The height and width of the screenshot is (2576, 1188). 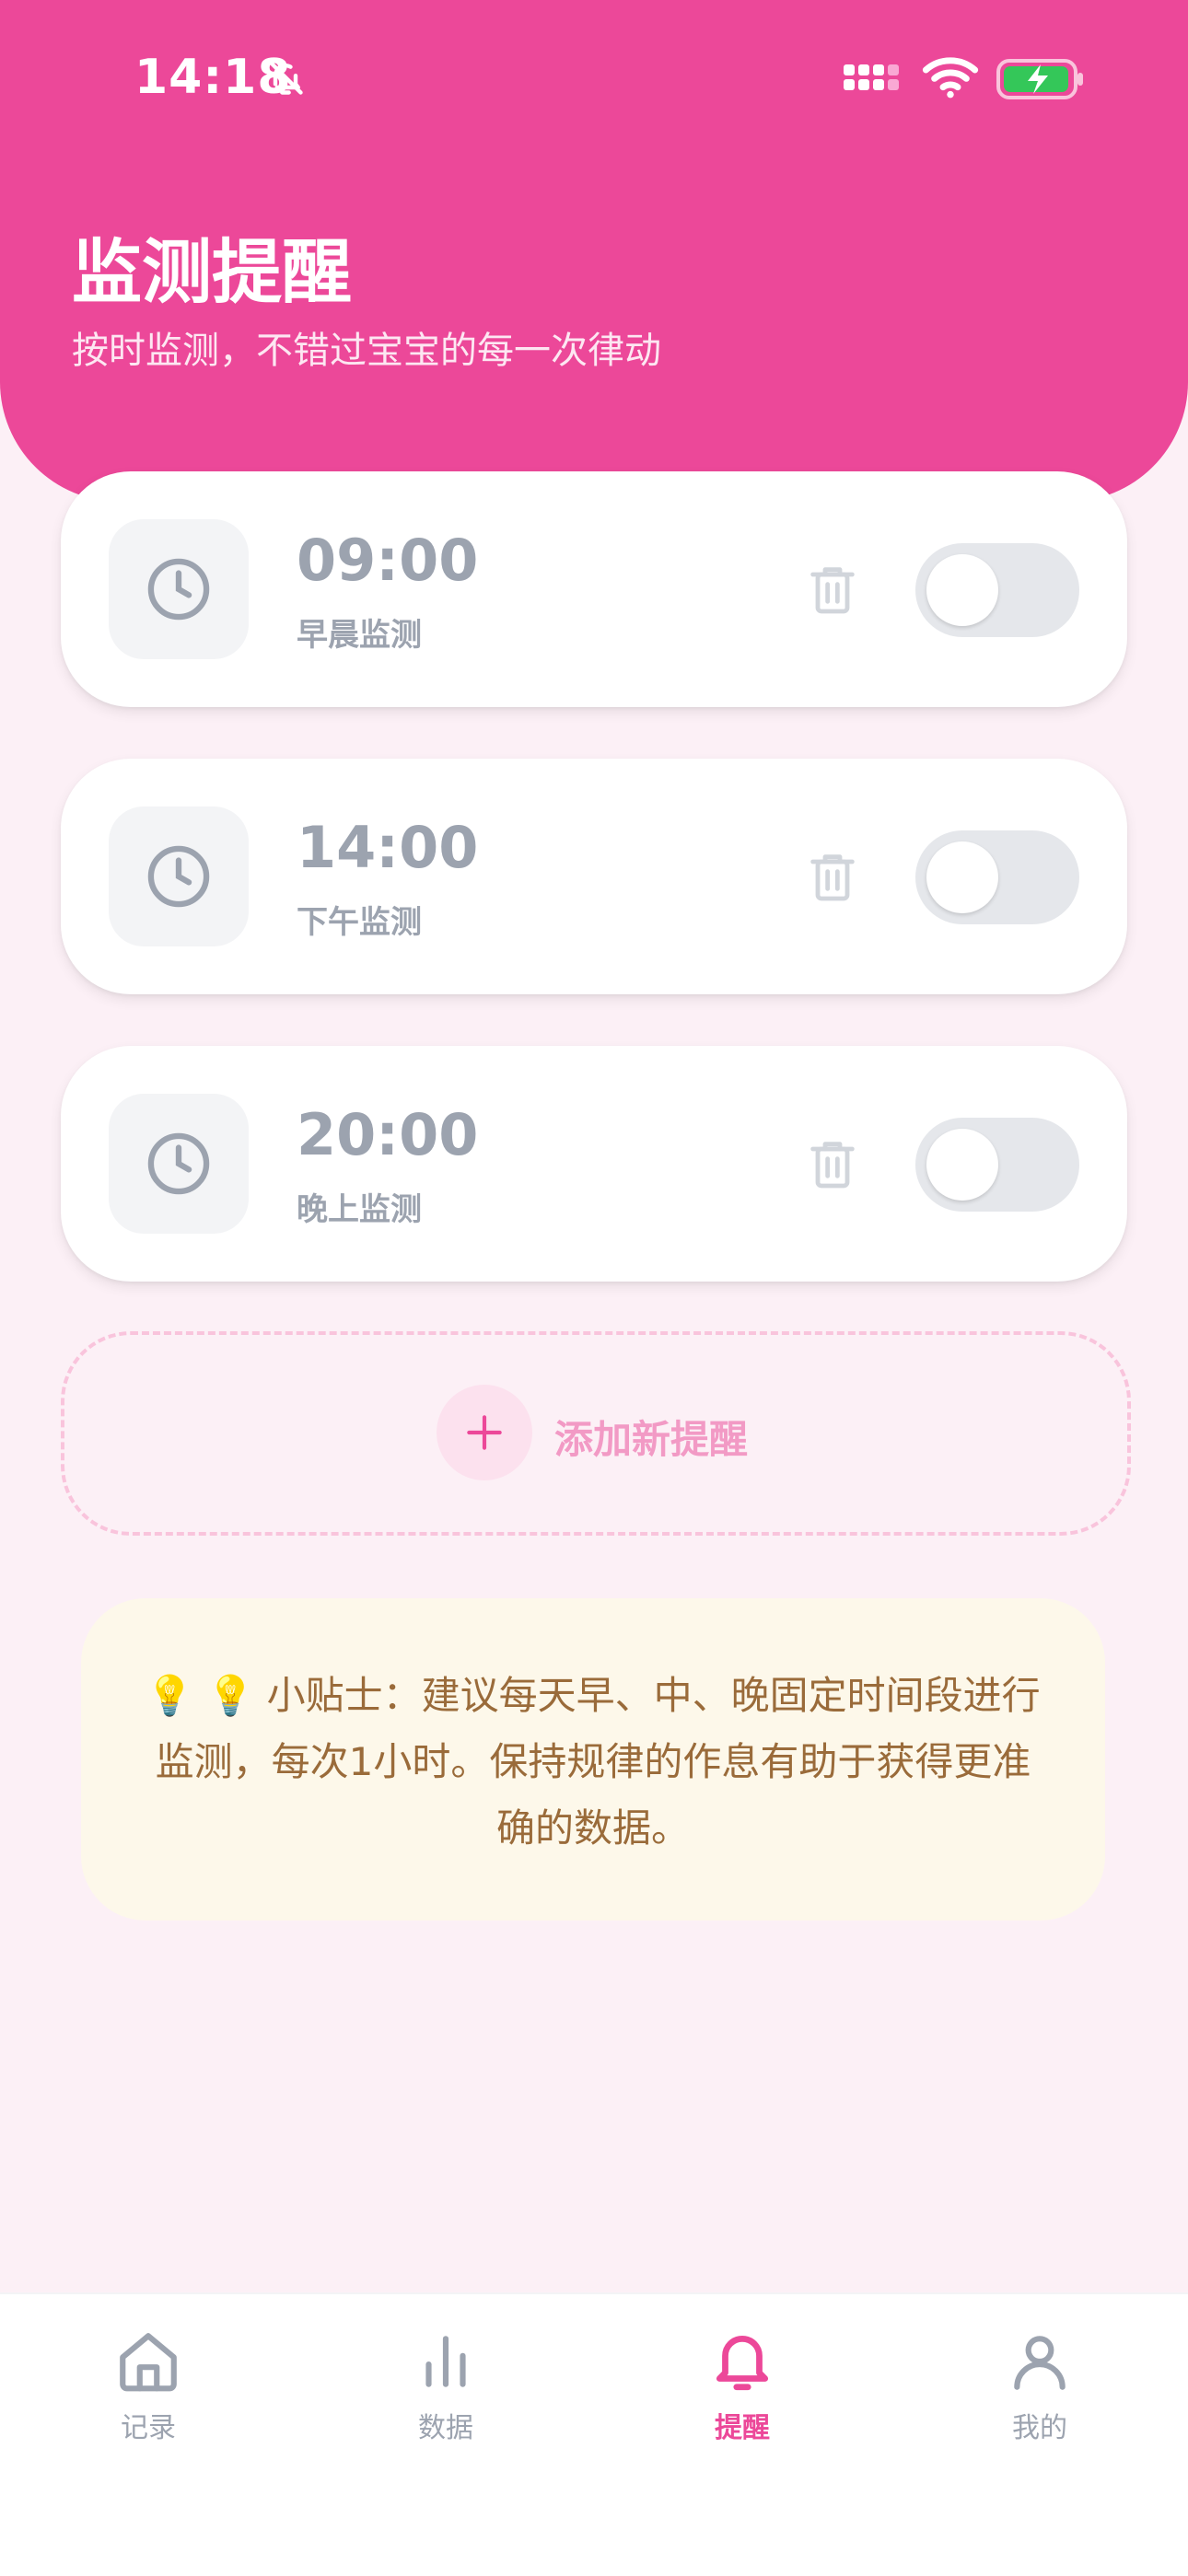 What do you see at coordinates (742, 2428) in the screenshot?
I see `tab-label: 提醒` at bounding box center [742, 2428].